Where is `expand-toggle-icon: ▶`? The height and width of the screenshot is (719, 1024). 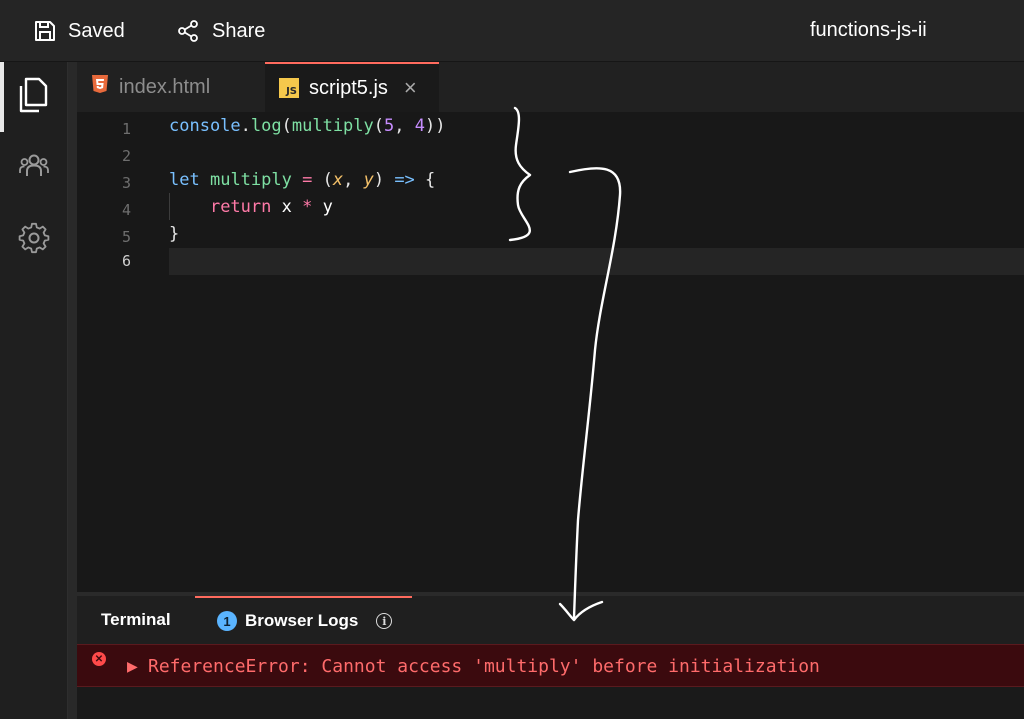 expand-toggle-icon: ▶ is located at coordinates (132, 666).